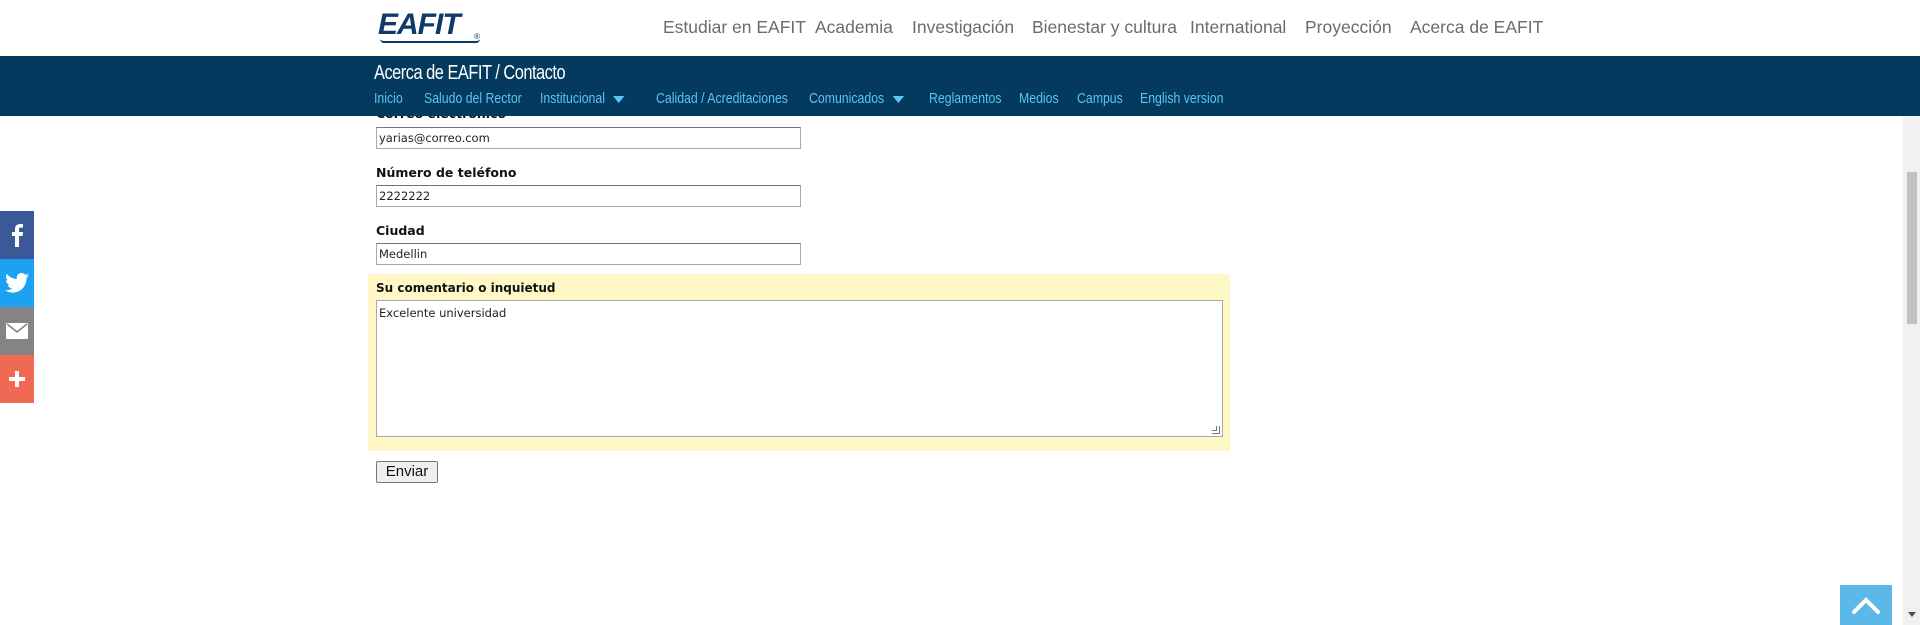 This screenshot has height=625, width=1920. I want to click on share-facebook-button, so click(17, 235).